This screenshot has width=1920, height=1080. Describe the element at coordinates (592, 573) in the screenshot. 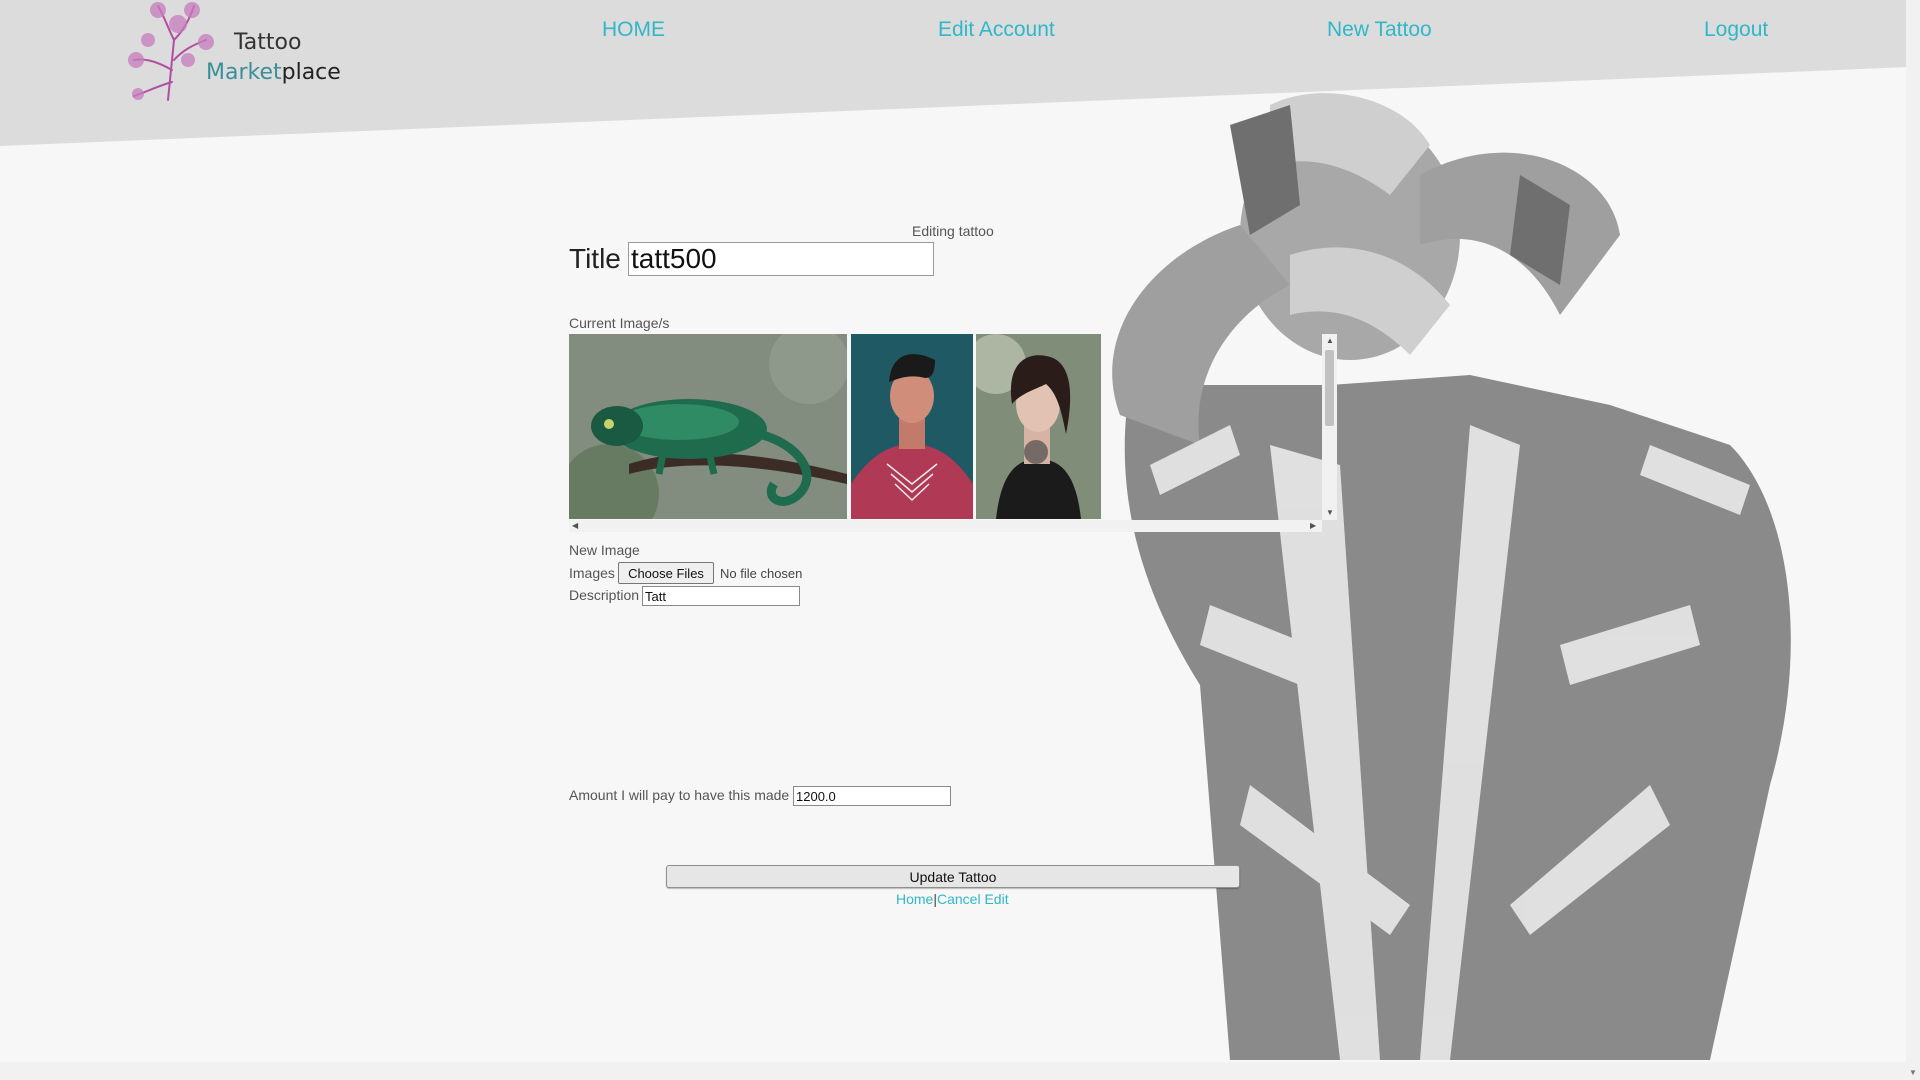

I see `images-label: Images` at that location.